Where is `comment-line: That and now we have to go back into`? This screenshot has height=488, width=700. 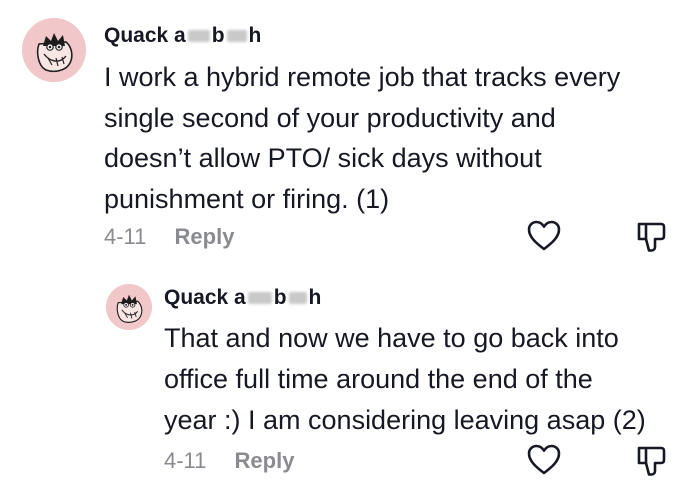 comment-line: That and now we have to go back into is located at coordinates (391, 338).